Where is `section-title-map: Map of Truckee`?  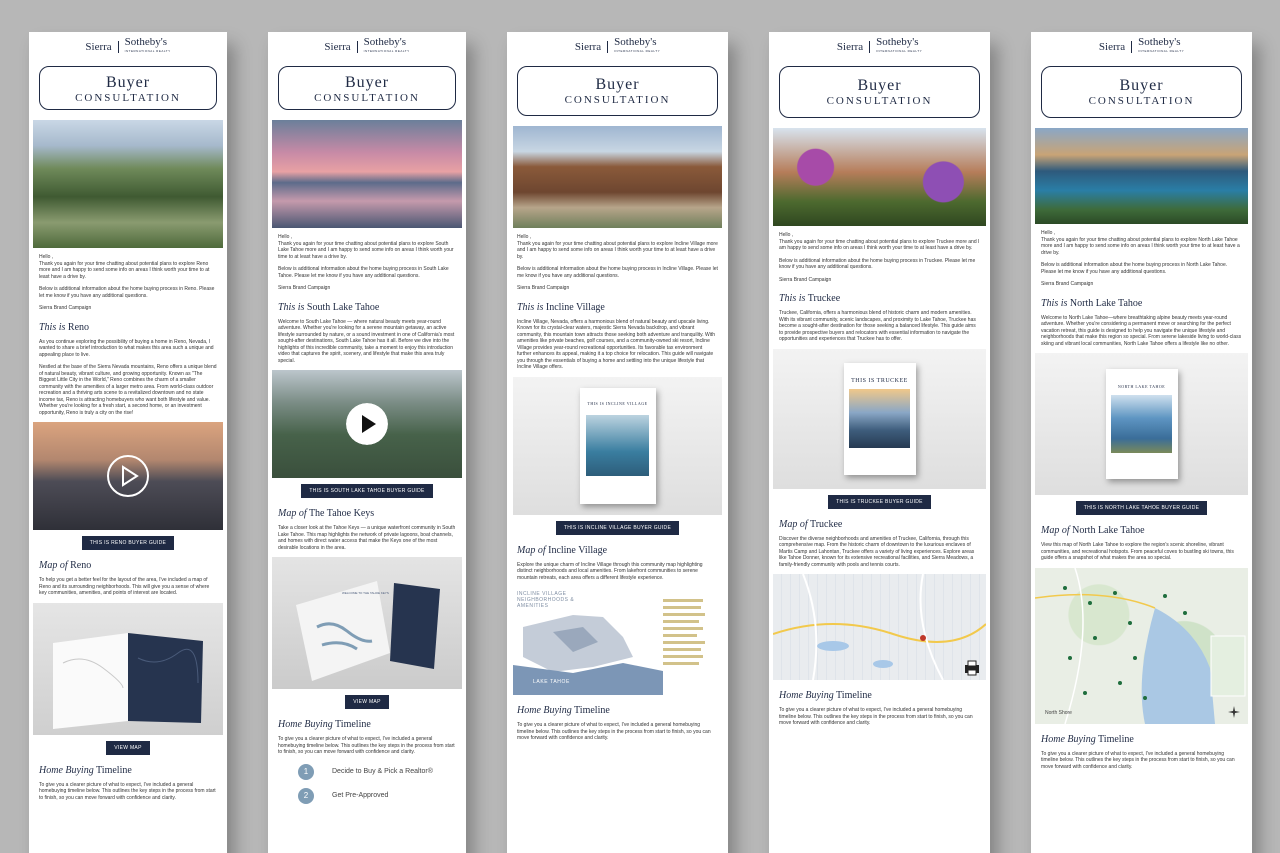 section-title-map: Map of Truckee is located at coordinates (811, 524).